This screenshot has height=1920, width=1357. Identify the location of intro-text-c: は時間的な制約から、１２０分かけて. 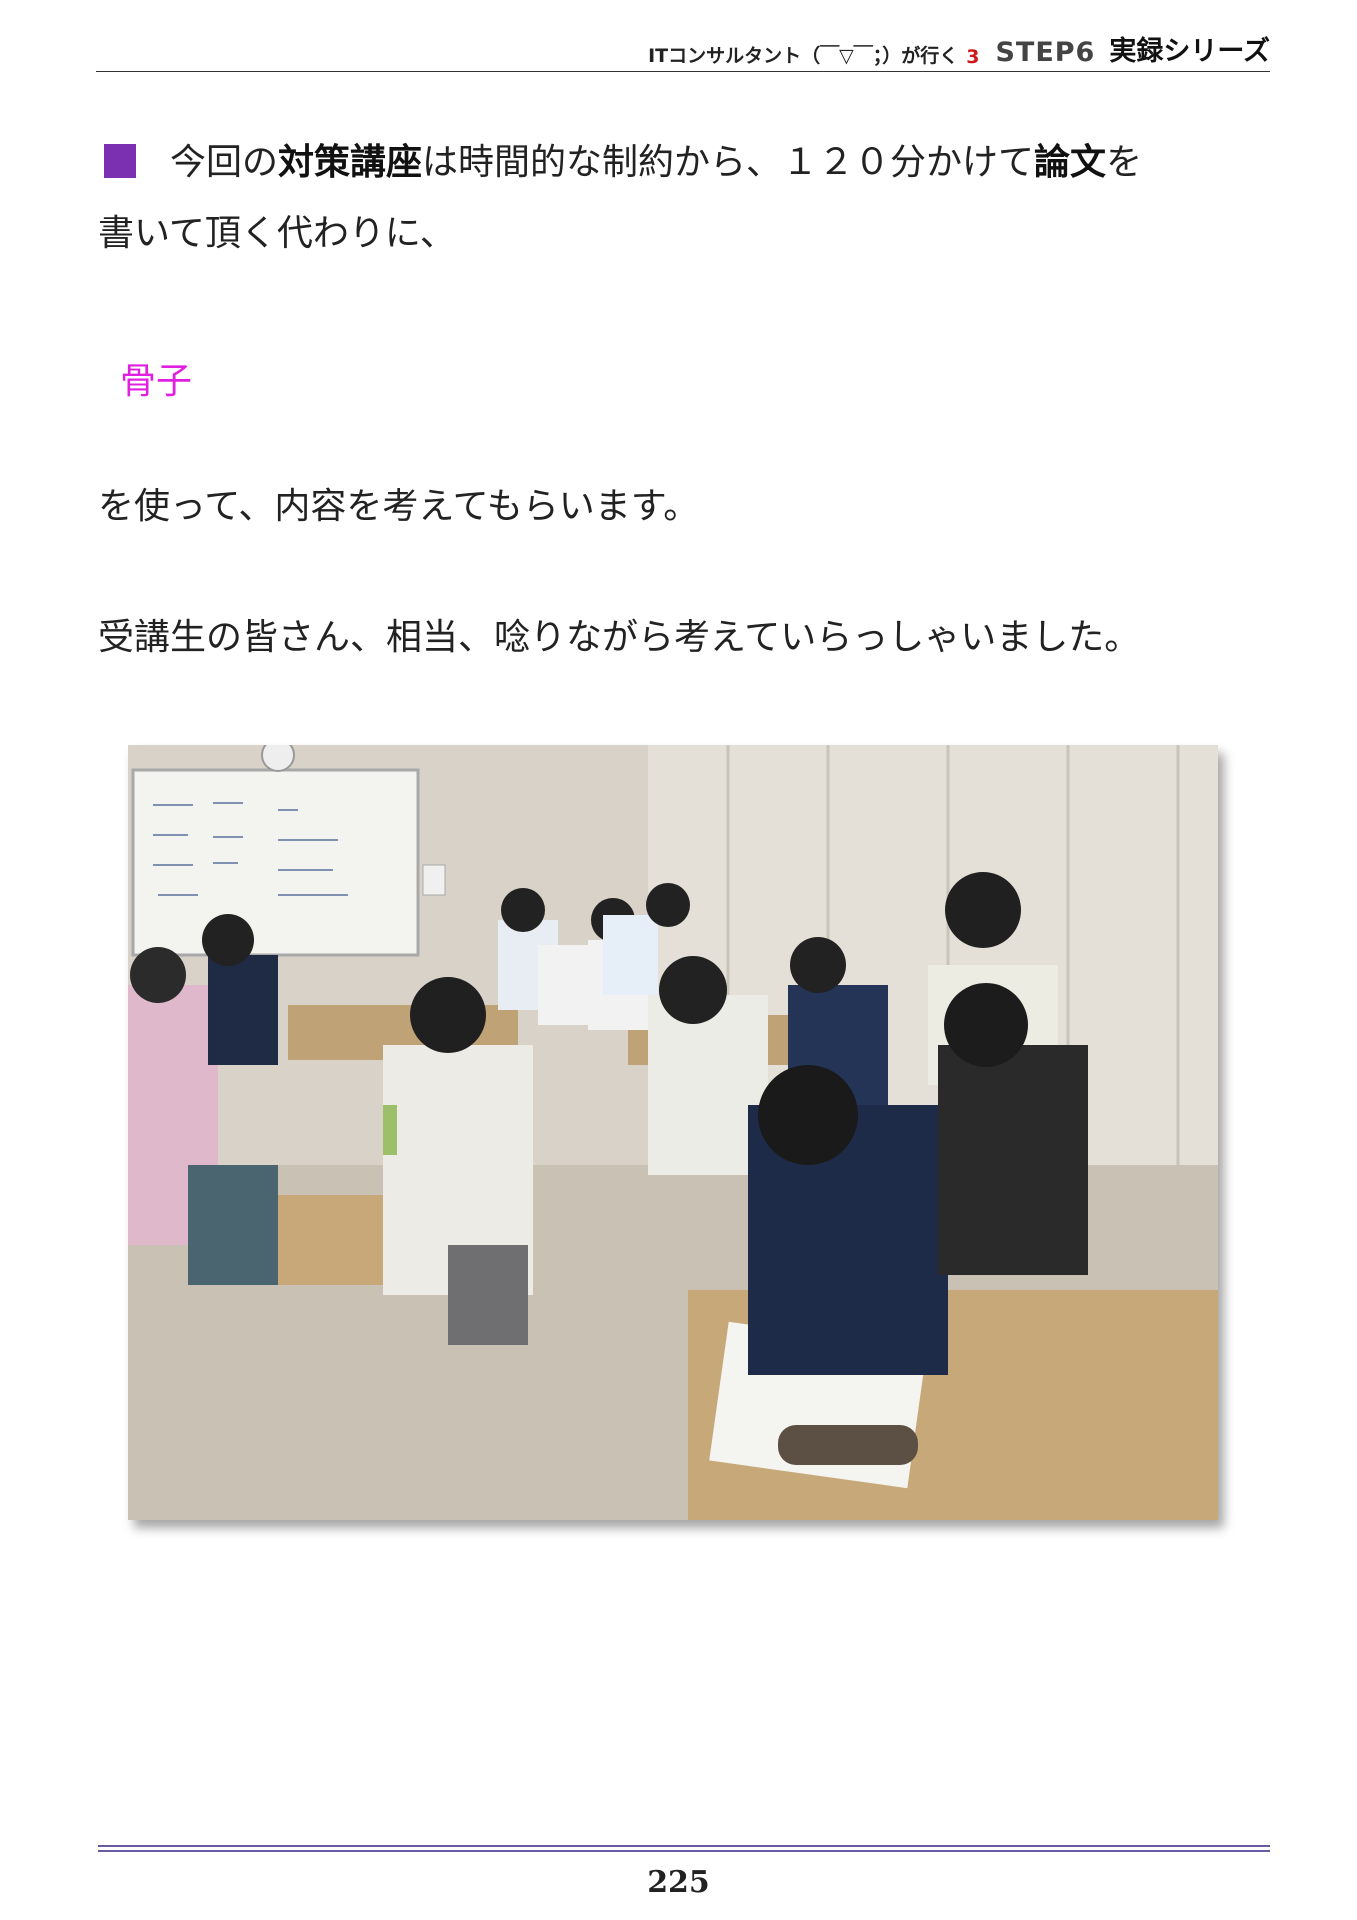
(728, 162).